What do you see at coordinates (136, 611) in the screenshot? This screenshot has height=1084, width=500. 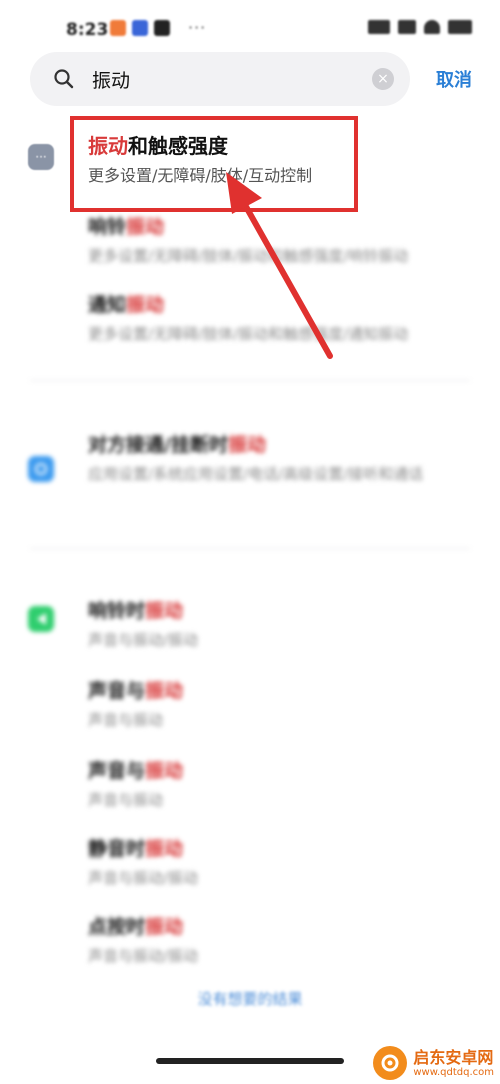 I see `result-title: 响铃时振动` at bounding box center [136, 611].